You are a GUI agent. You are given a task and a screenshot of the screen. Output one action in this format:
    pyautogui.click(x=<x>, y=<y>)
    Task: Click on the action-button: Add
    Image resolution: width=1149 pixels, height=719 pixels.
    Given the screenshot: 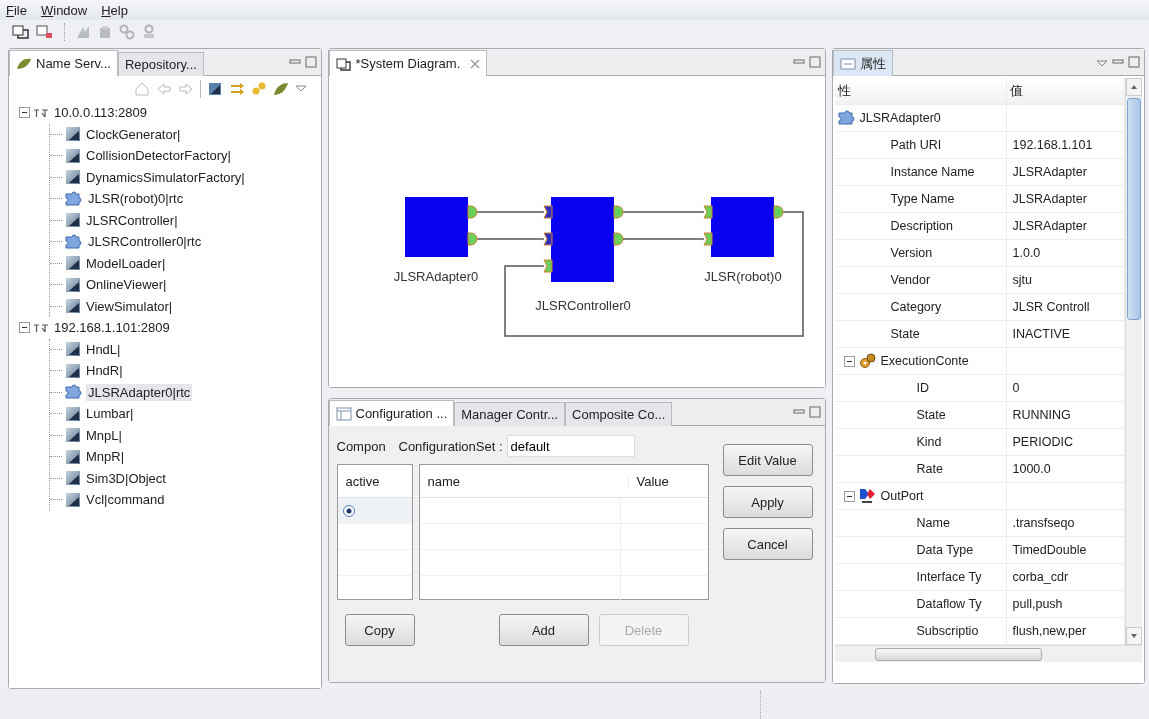 What is the action you would take?
    pyautogui.click(x=543, y=630)
    